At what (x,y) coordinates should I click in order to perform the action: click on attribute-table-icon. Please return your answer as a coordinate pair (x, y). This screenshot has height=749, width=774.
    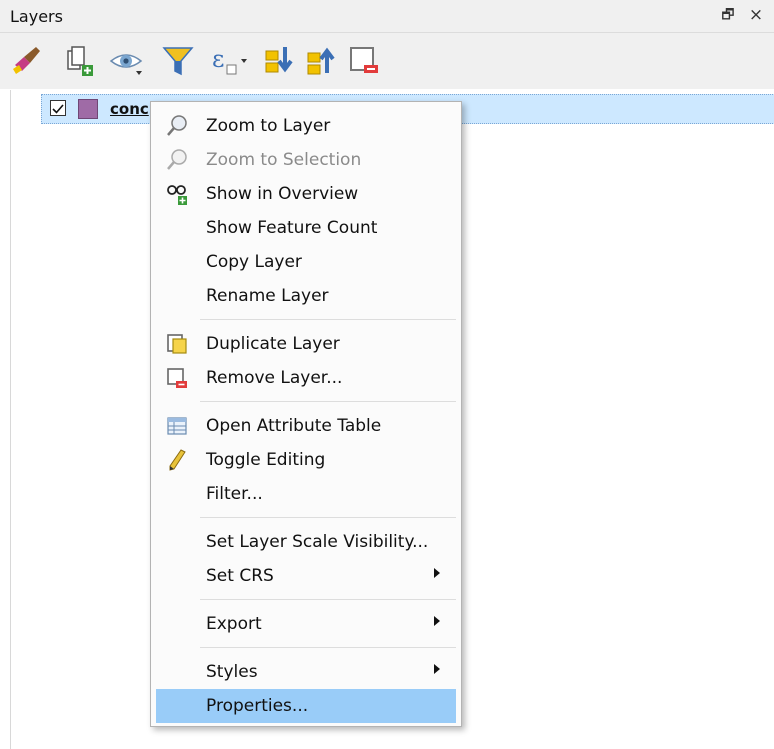
    Looking at the image, I should click on (177, 426).